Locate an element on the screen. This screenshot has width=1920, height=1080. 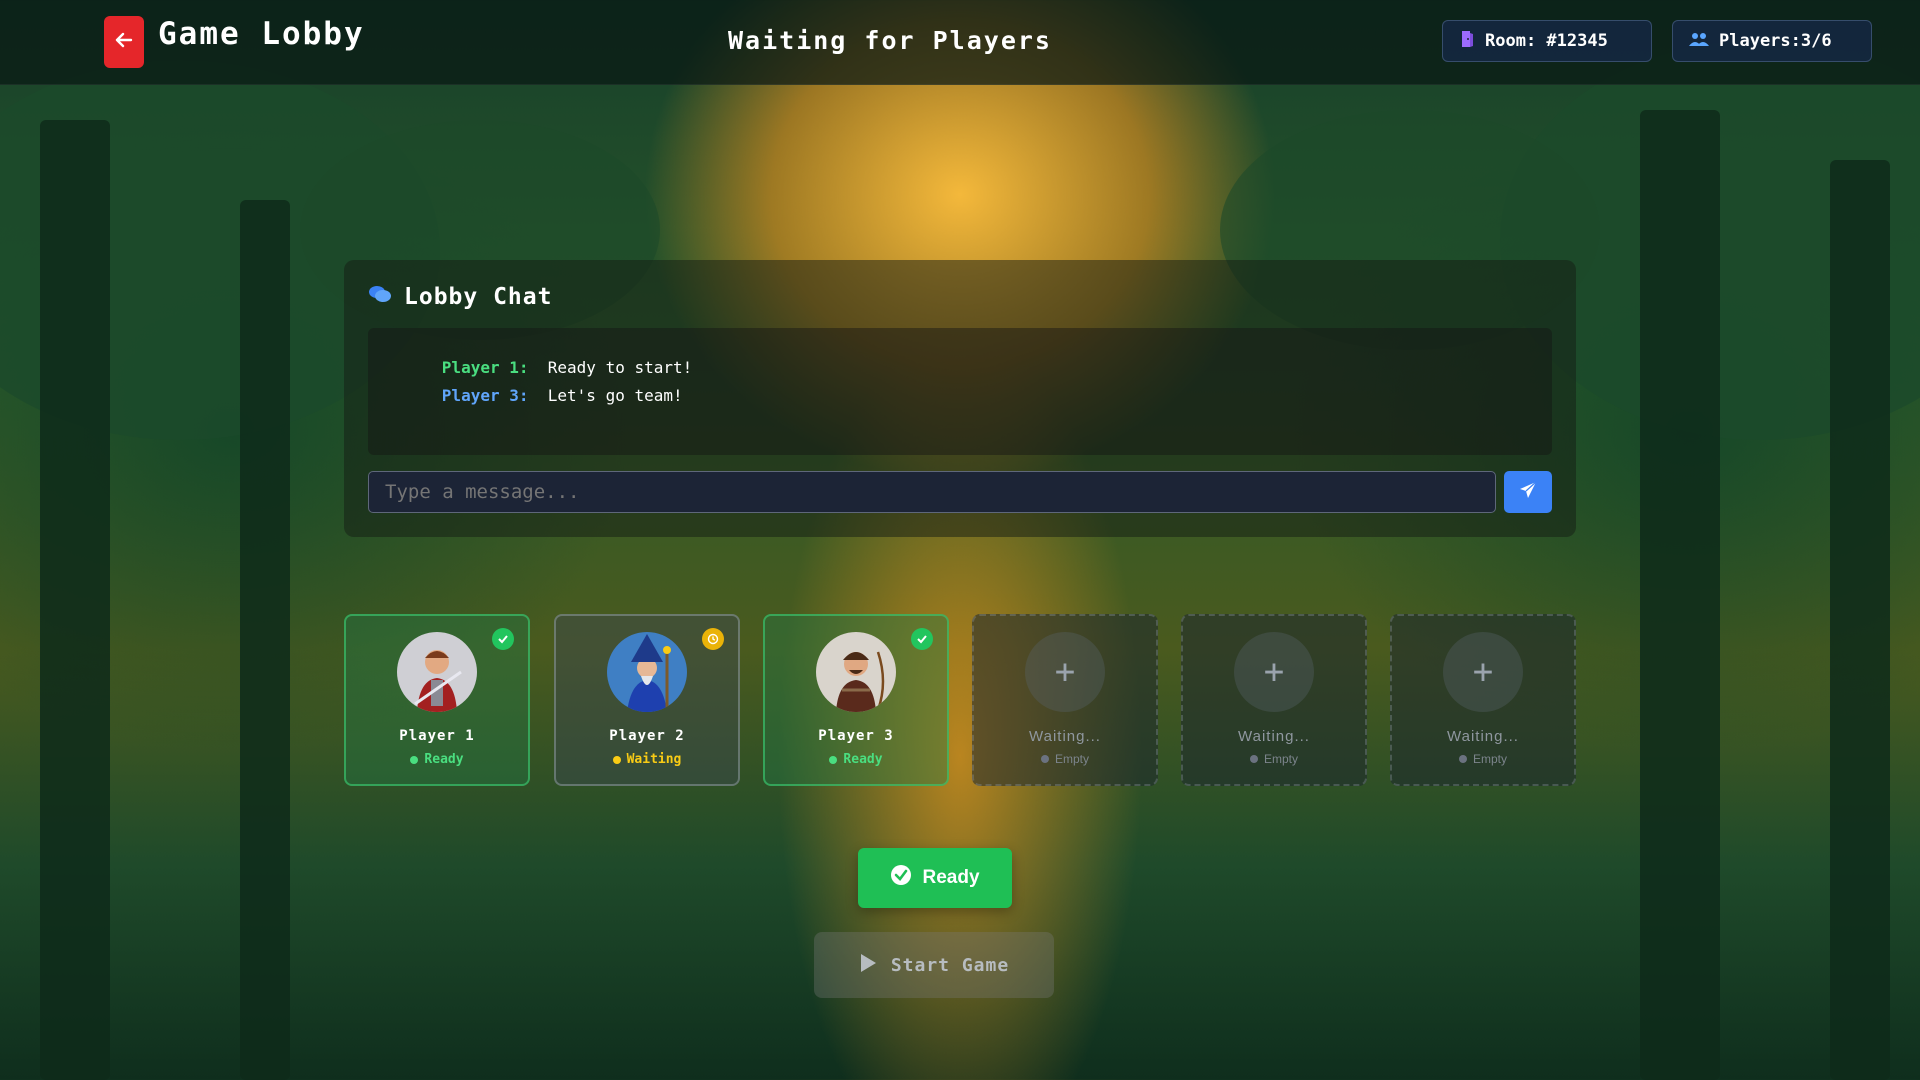
start-game-button: Start Game is located at coordinates (934, 965).